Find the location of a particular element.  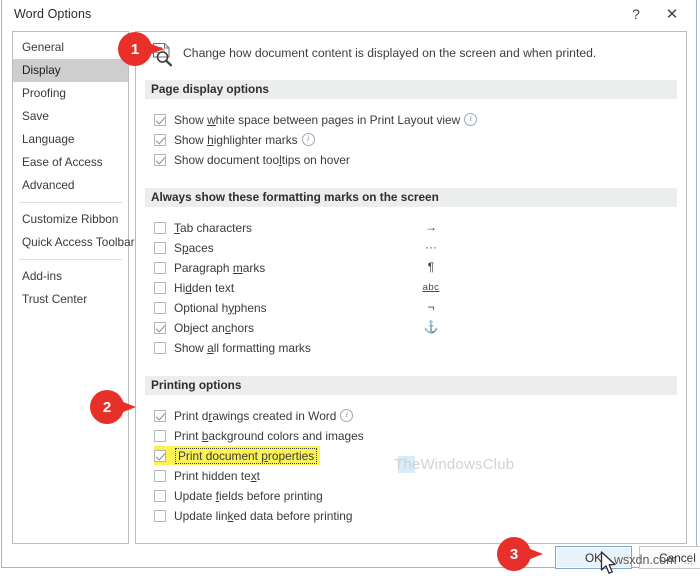

sidebar-item-ease-of-access: Ease of Access is located at coordinates (70, 162).